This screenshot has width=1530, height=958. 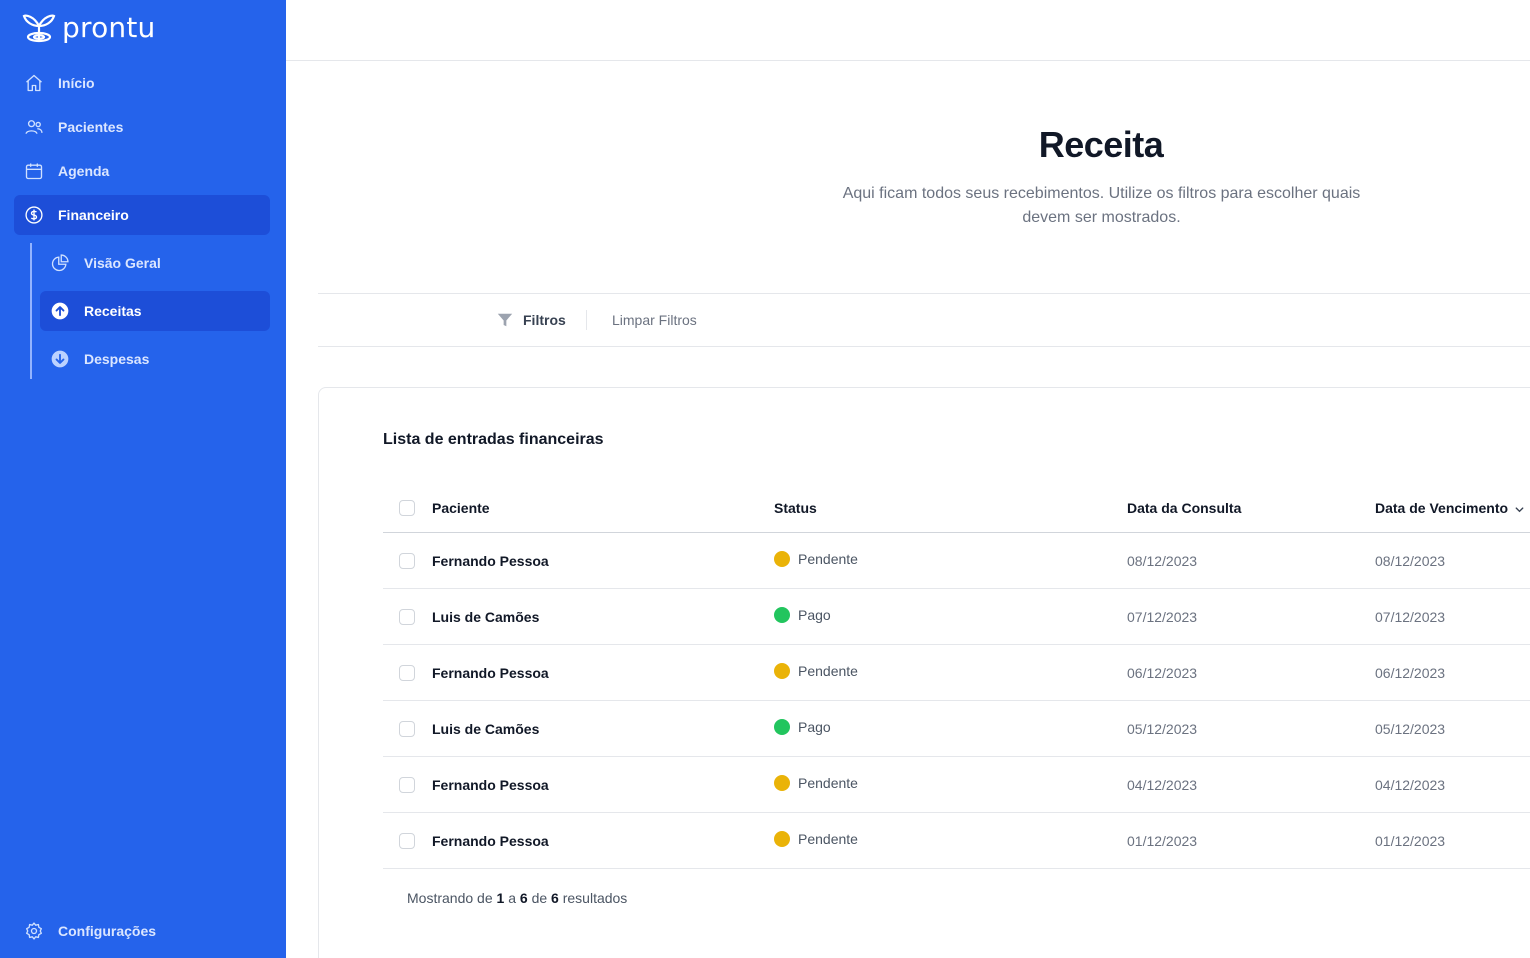 I want to click on arrow-down-circle-icon, so click(x=60, y=359).